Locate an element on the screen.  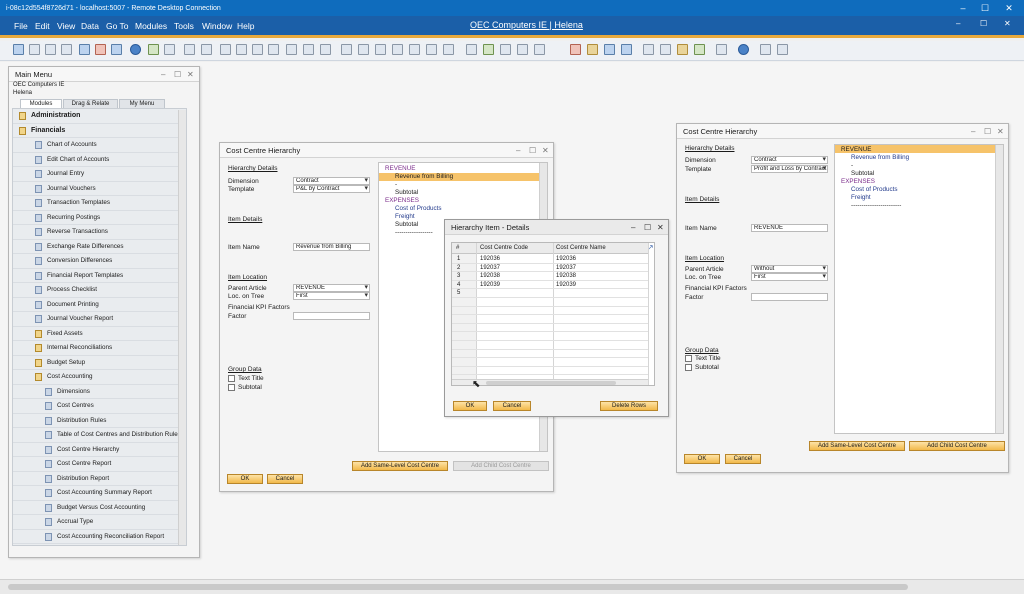
menu-item: Cost Accounting Reconciliation Report is located at coordinates (96, 537).